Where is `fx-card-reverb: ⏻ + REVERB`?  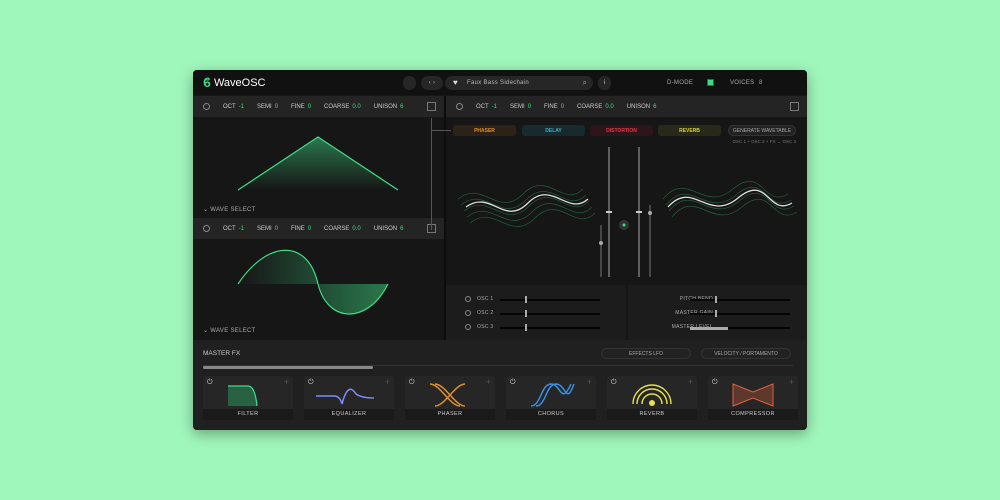
fx-card-reverb: ⏻ + REVERB is located at coordinates (652, 398).